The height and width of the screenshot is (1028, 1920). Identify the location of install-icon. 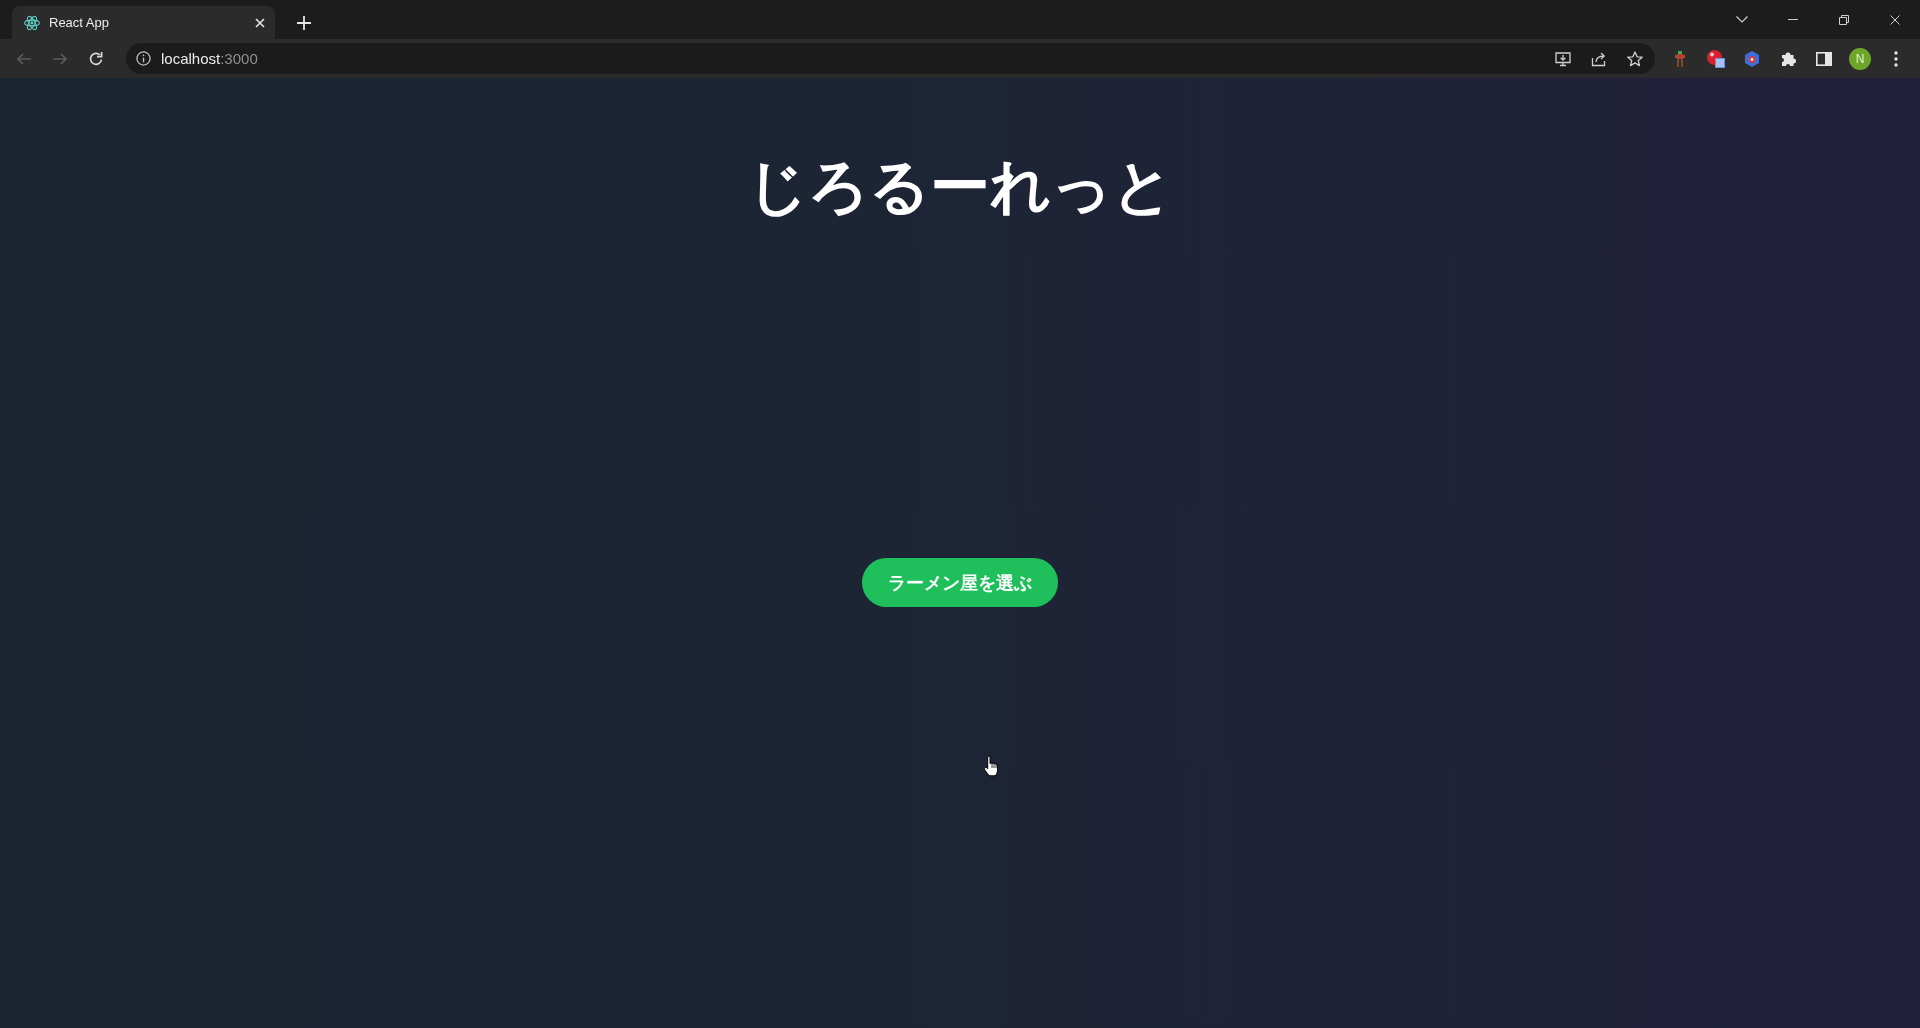
(1563, 58).